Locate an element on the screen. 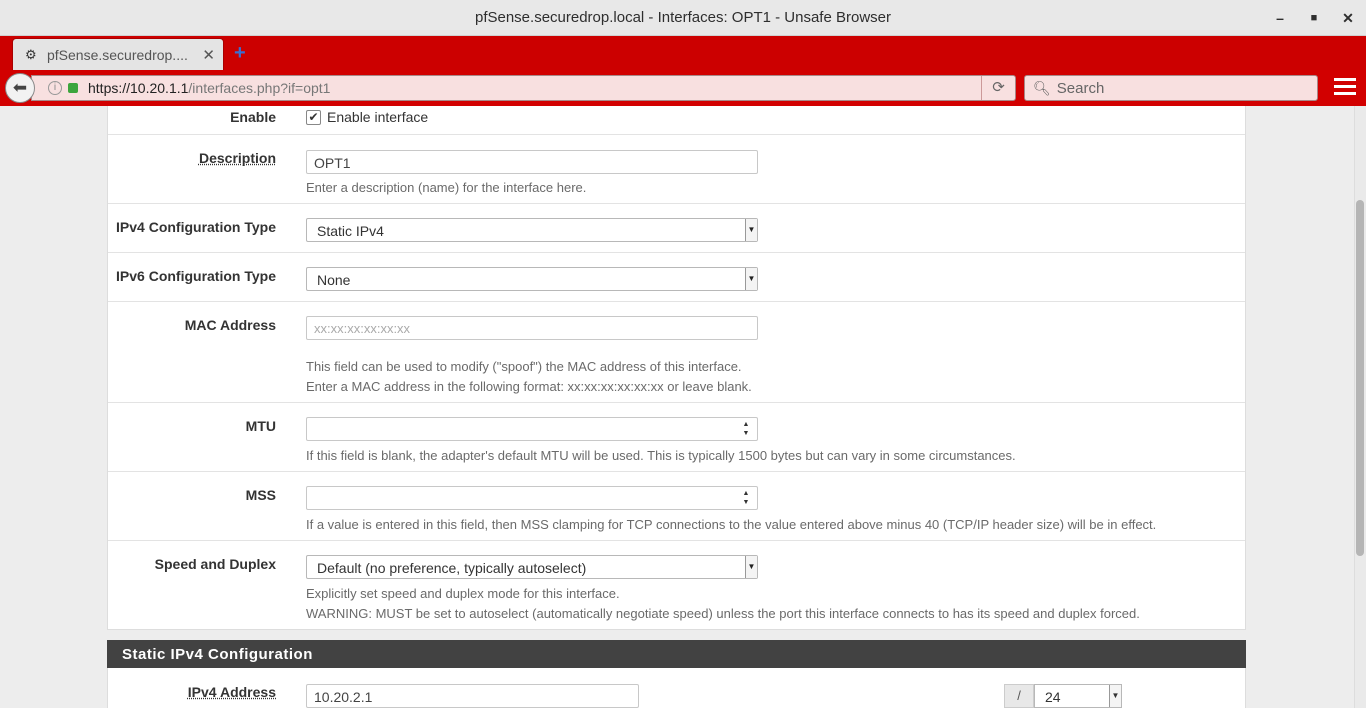  info-icon: i is located at coordinates (55, 88).